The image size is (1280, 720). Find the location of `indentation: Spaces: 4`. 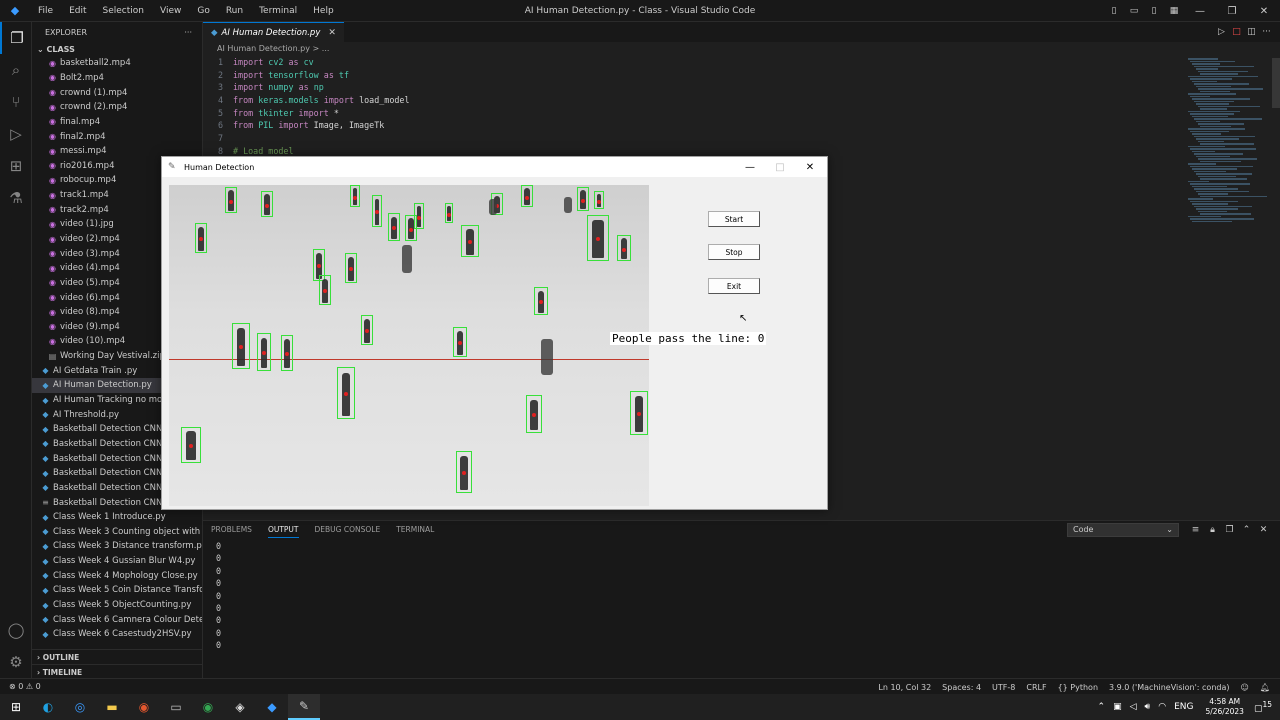

indentation: Spaces: 4 is located at coordinates (961, 687).